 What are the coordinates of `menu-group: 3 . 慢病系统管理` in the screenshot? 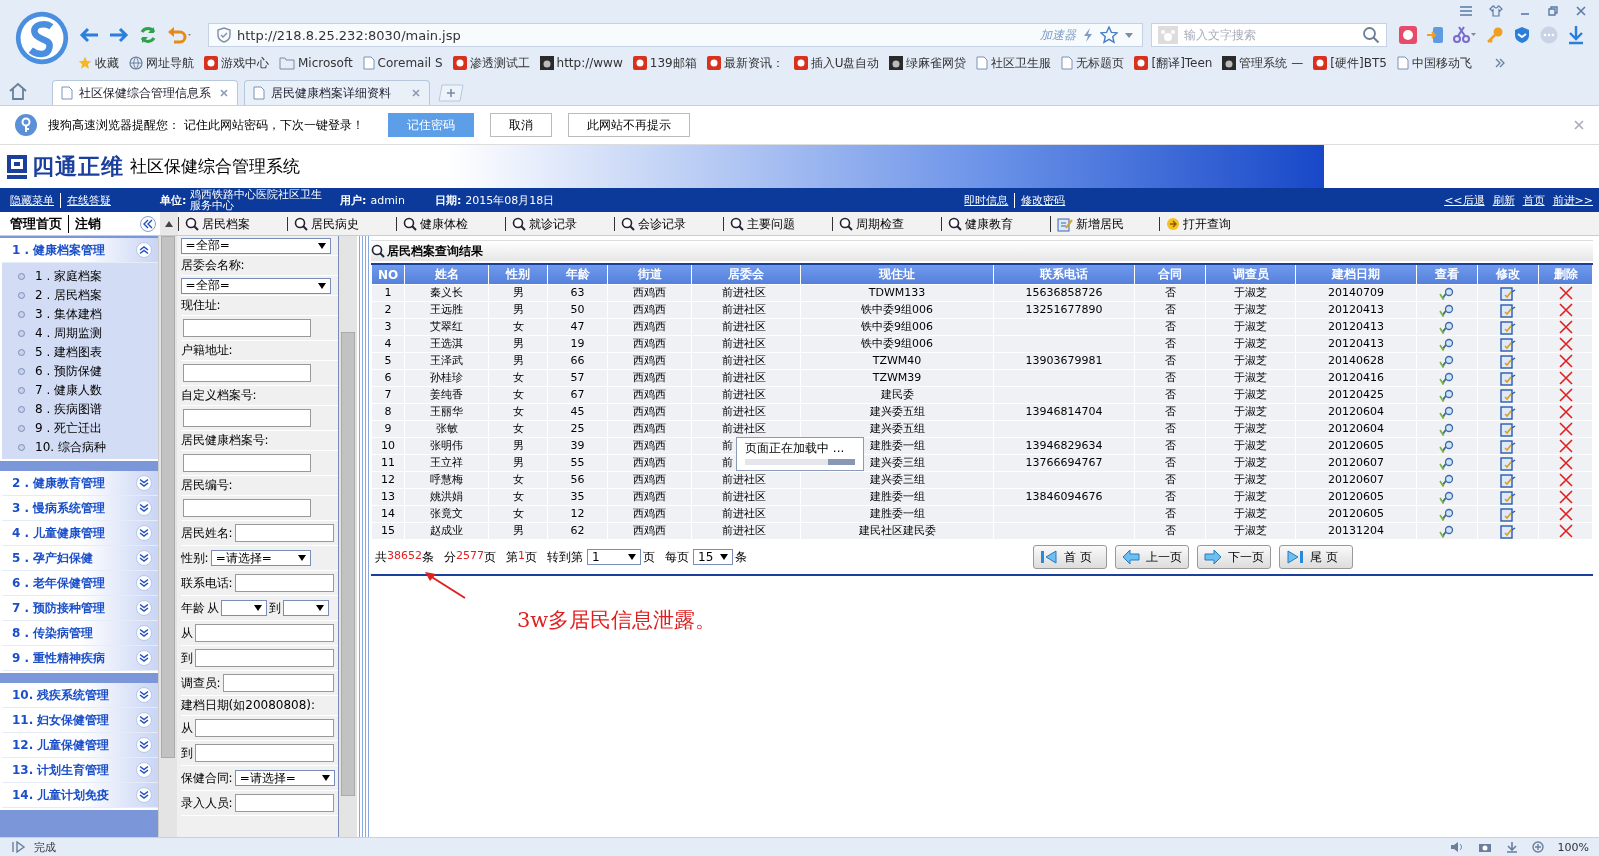 It's located at (80, 508).